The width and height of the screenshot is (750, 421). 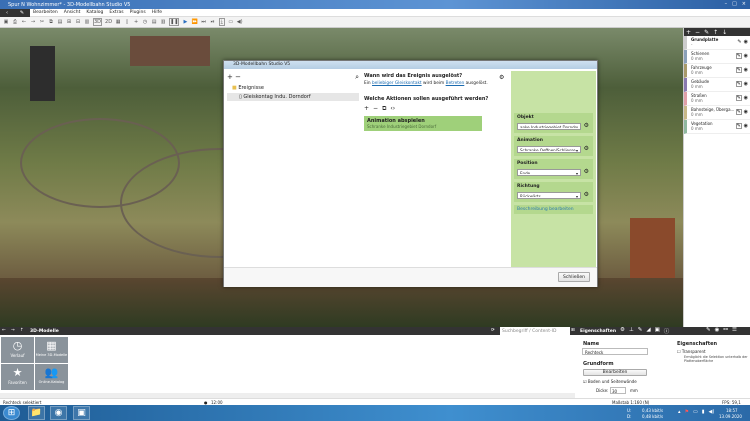 I want to click on pause-icon: ❚❚, so click(x=174, y=22).